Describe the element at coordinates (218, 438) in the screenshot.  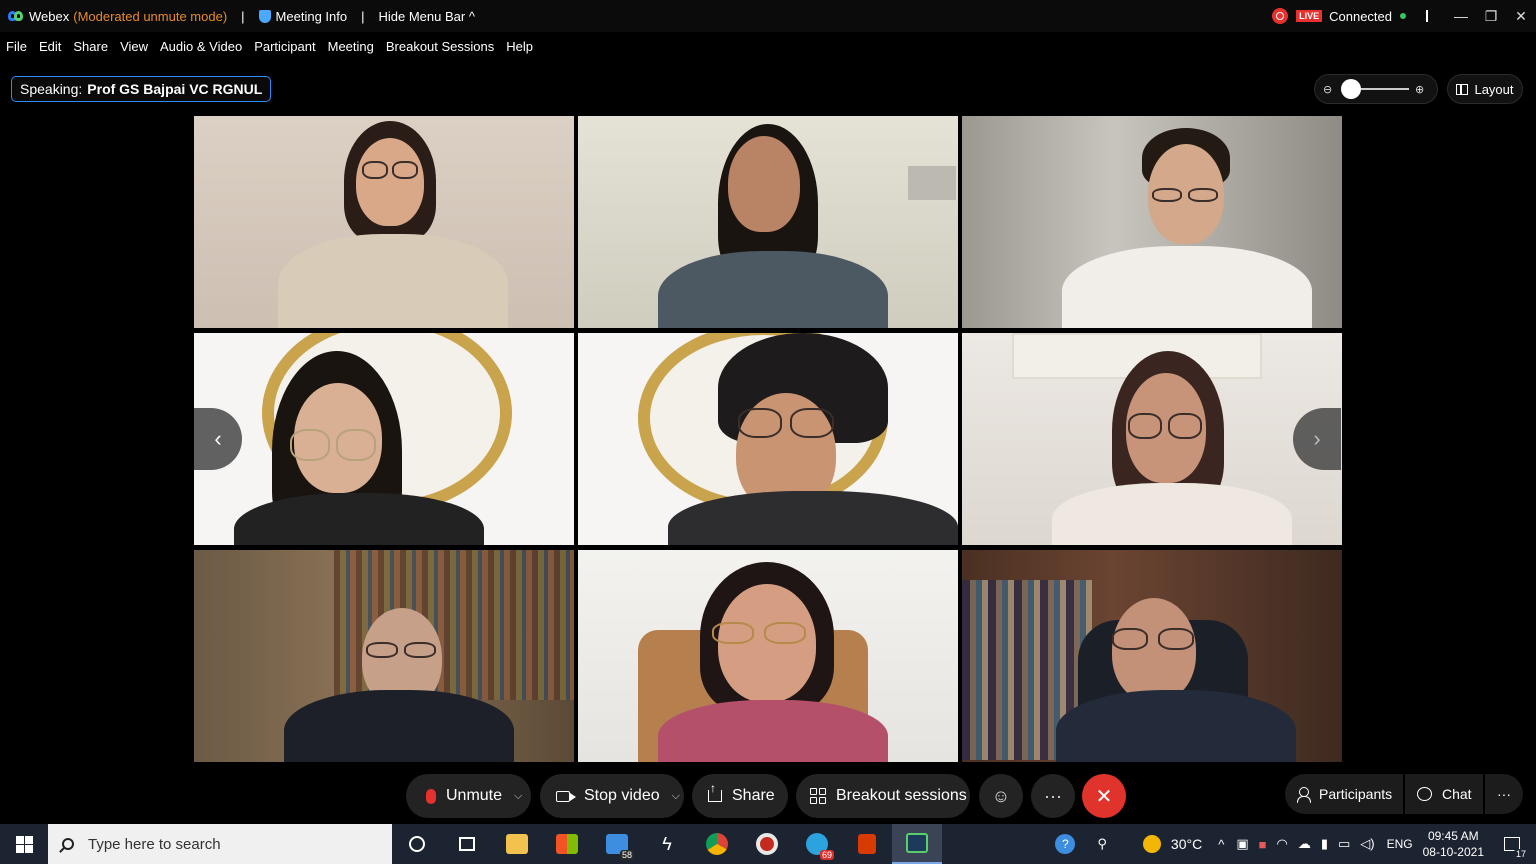
I see `chevron-left-icon: ‹` at that location.